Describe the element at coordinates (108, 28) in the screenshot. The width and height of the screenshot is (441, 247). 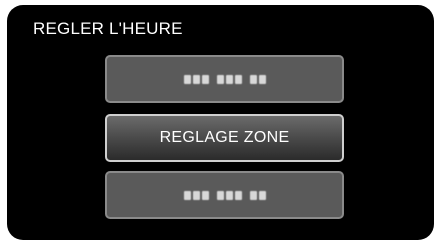
I see `page-title: REGLER L'HEURE` at that location.